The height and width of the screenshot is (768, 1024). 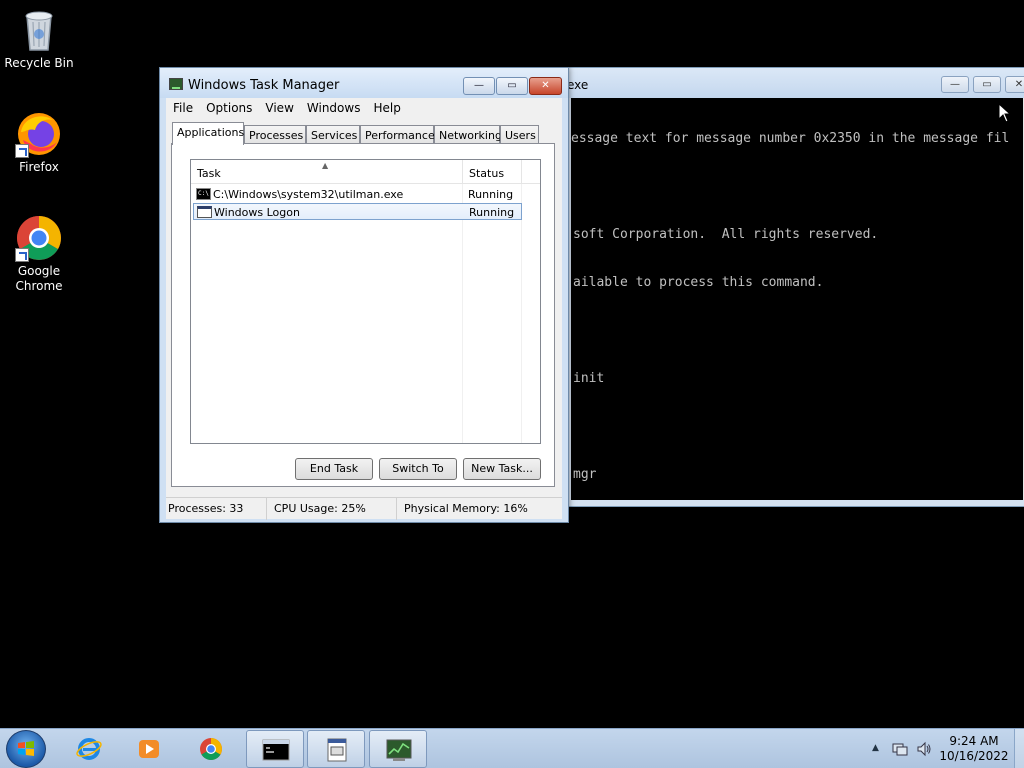 I want to click on show-hidden-icons-icon: ▲, so click(x=875, y=748).